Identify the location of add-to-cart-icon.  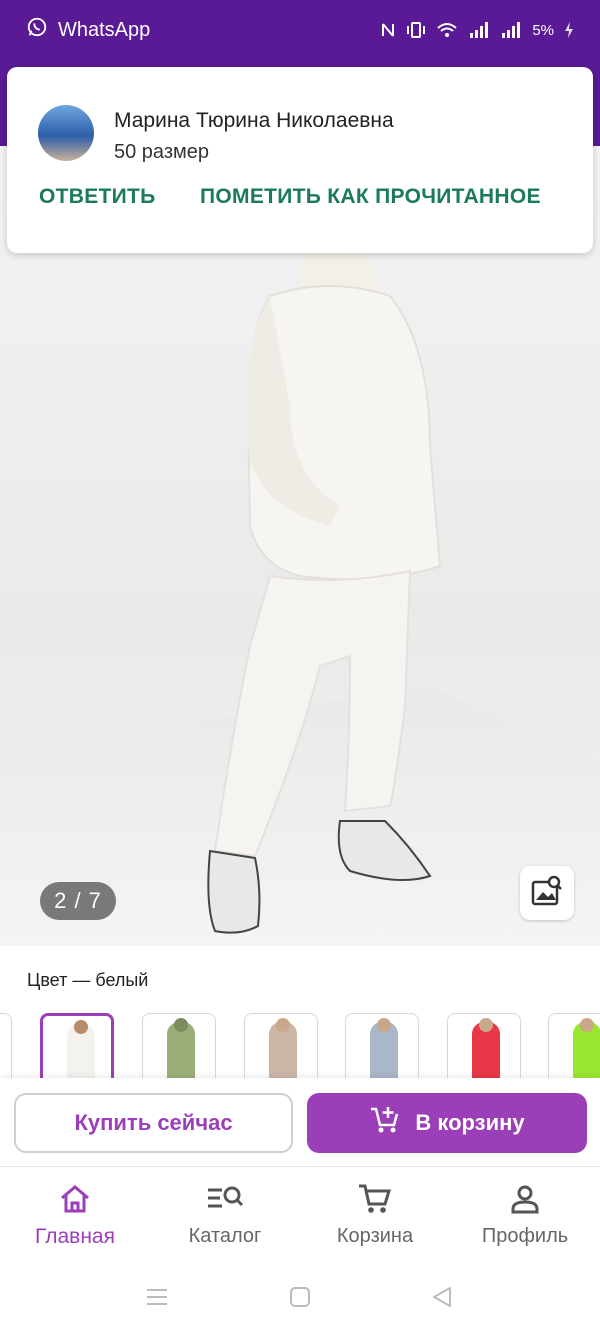
(385, 1123).